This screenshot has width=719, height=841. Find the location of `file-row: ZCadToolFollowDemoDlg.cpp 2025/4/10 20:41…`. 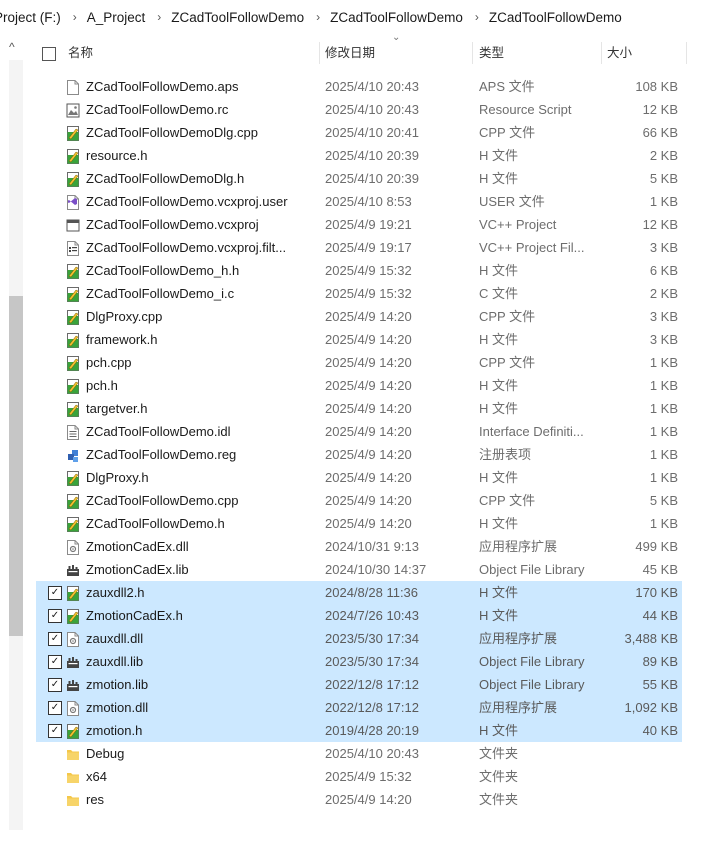

file-row: ZCadToolFollowDemoDlg.cpp 2025/4/10 20:41… is located at coordinates (359, 132).